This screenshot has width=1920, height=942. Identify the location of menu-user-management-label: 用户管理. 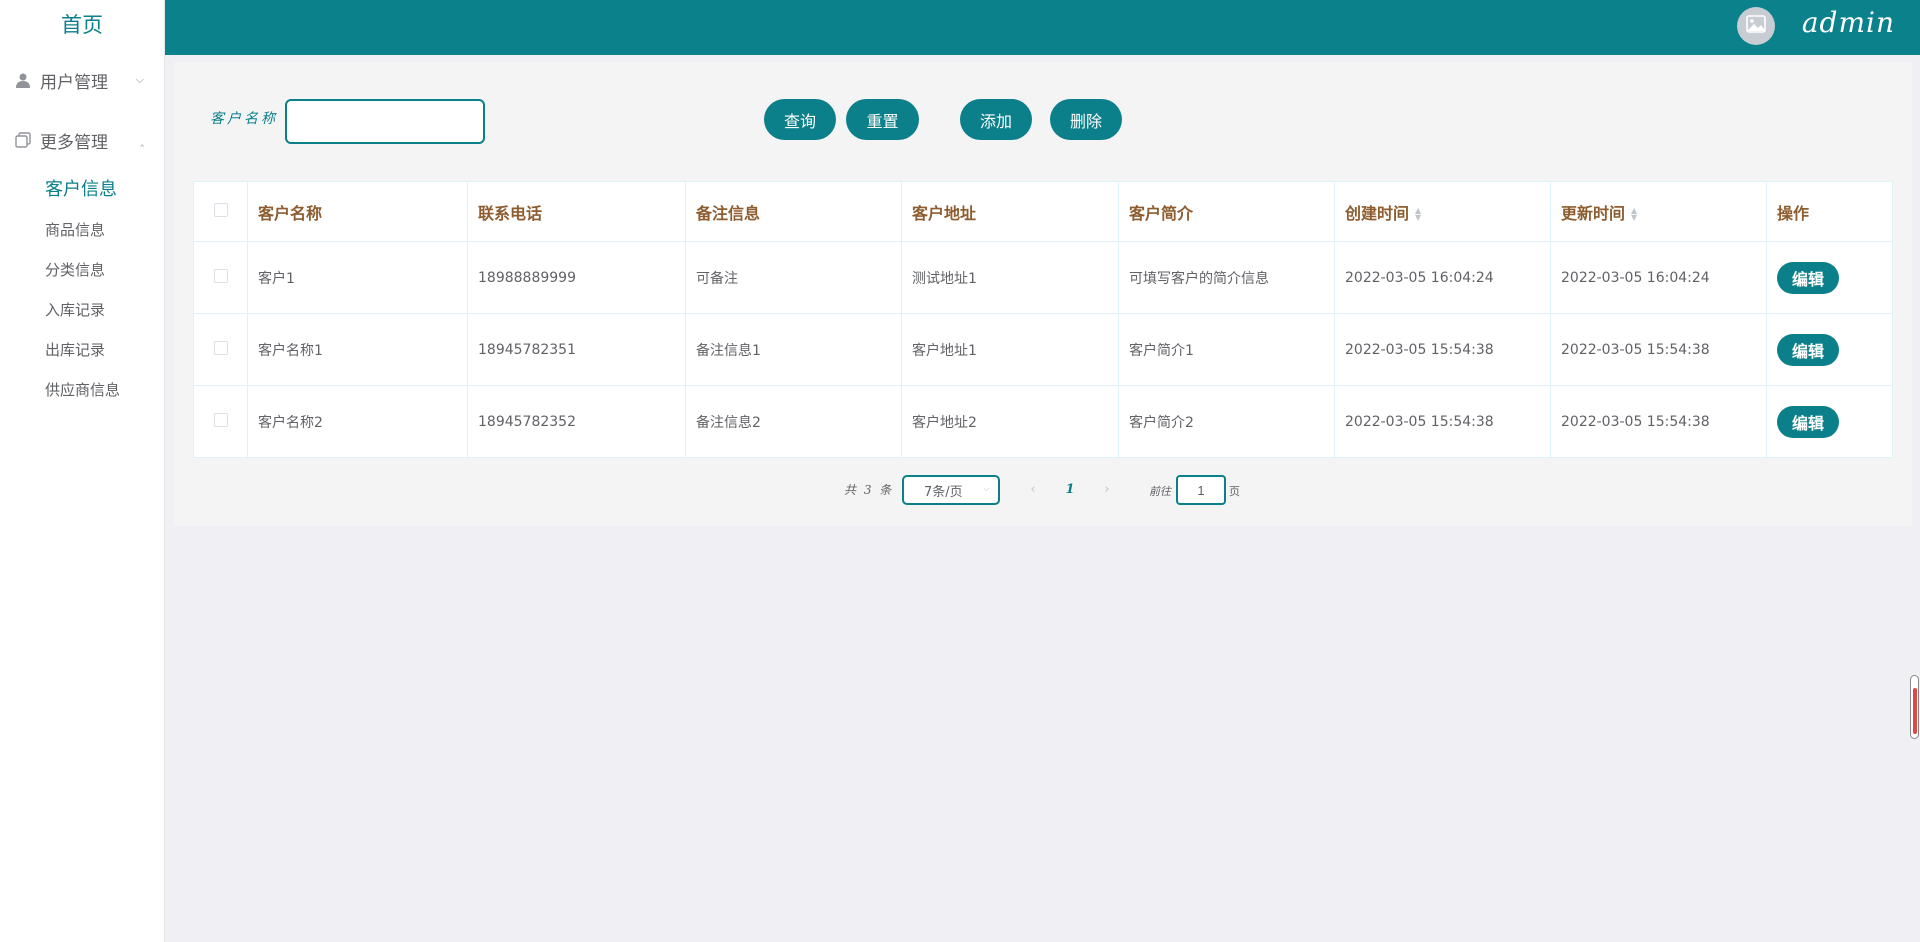
(74, 82).